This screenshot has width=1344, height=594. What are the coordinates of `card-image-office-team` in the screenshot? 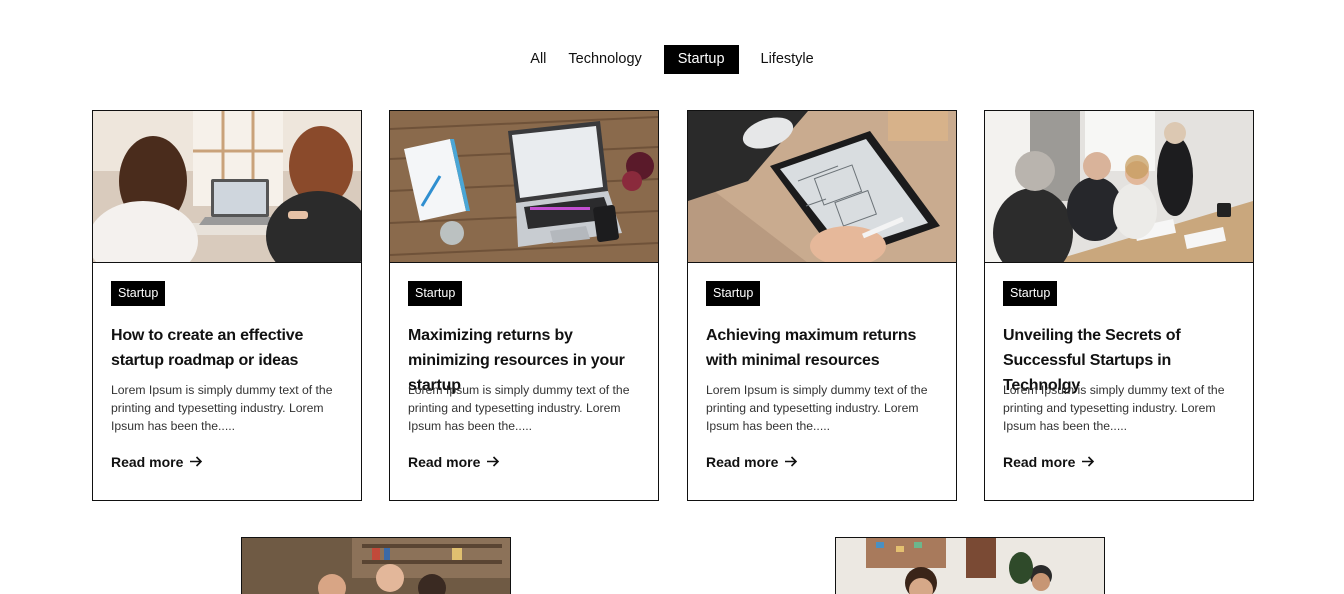 It's located at (376, 566).